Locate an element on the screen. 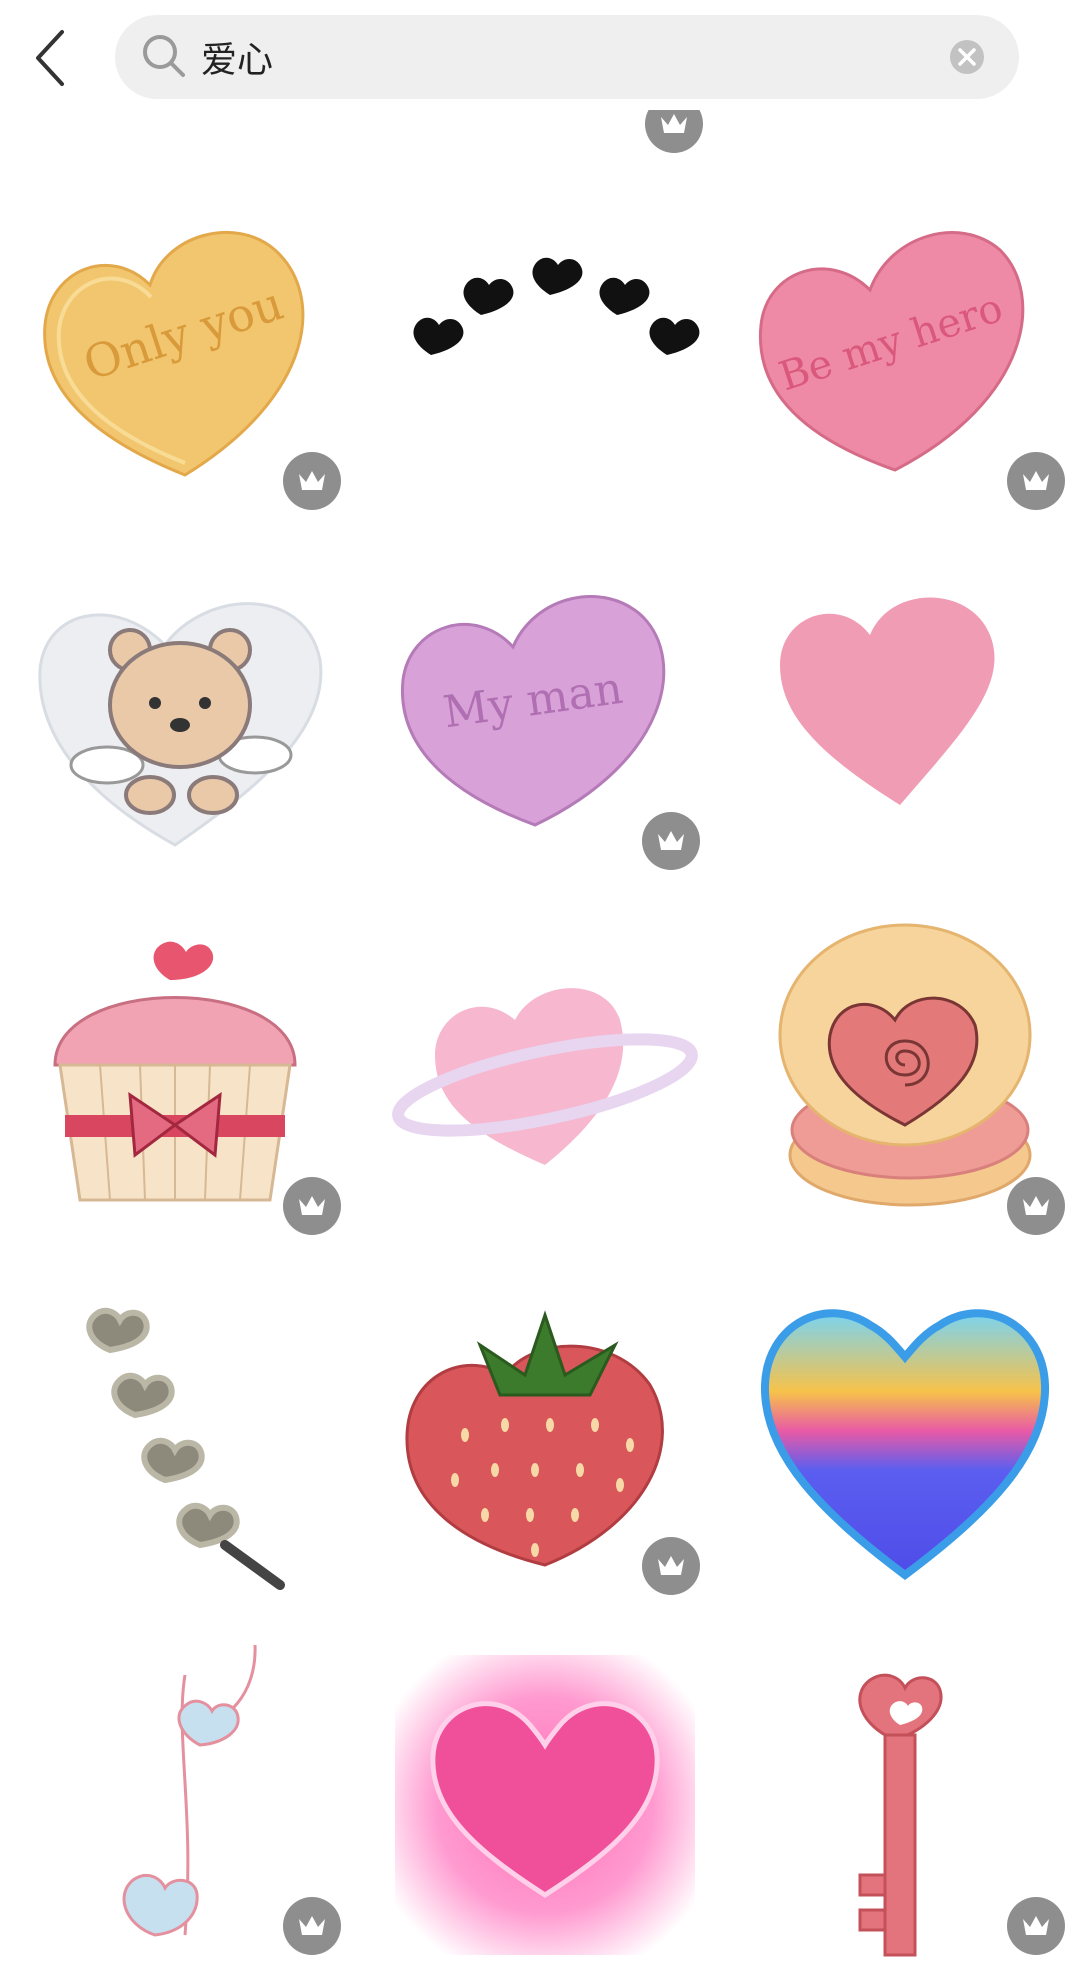 Image resolution: width=1080 pixels, height=1965 pixels. back-button is located at coordinates (50, 58).